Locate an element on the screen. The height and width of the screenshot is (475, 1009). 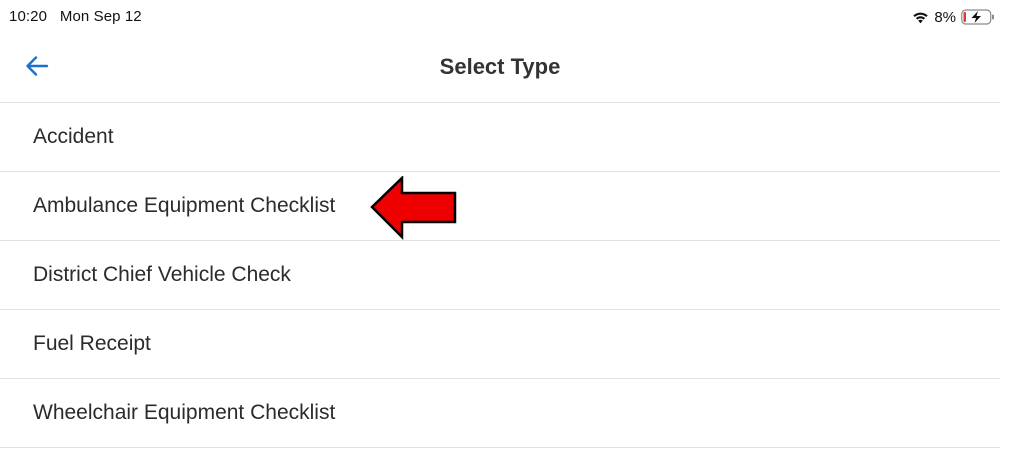
status-time-date: 10:20 Mon Sep 12 is located at coordinates (75, 16).